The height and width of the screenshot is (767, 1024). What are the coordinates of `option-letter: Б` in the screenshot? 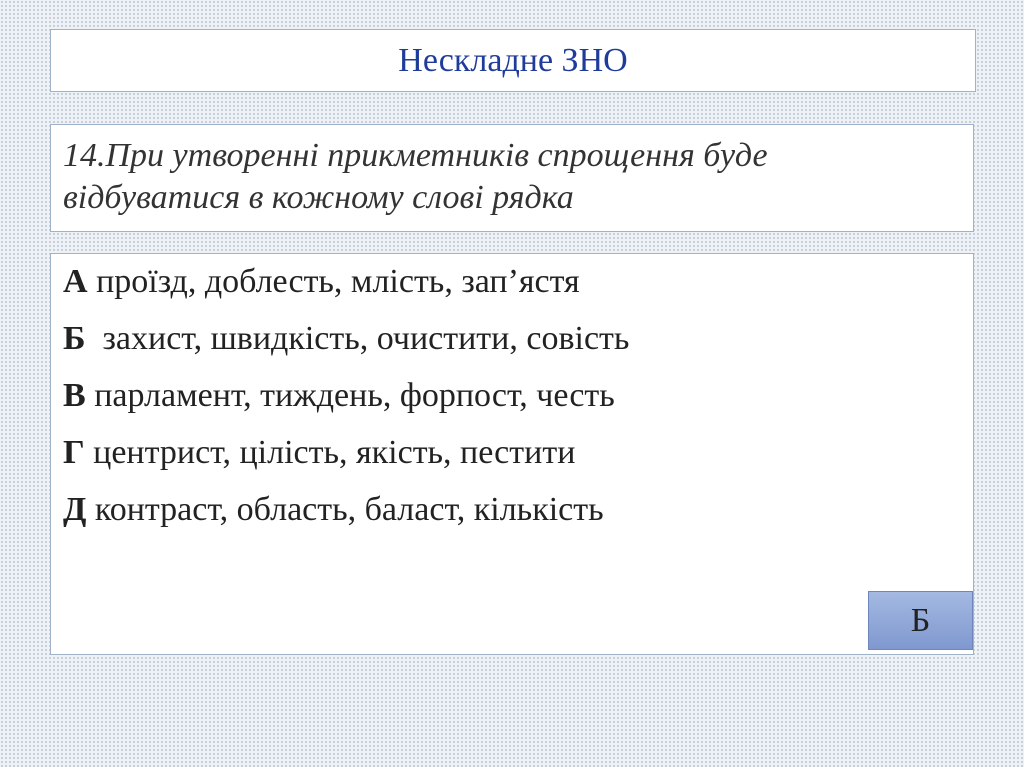 It's located at (74, 338).